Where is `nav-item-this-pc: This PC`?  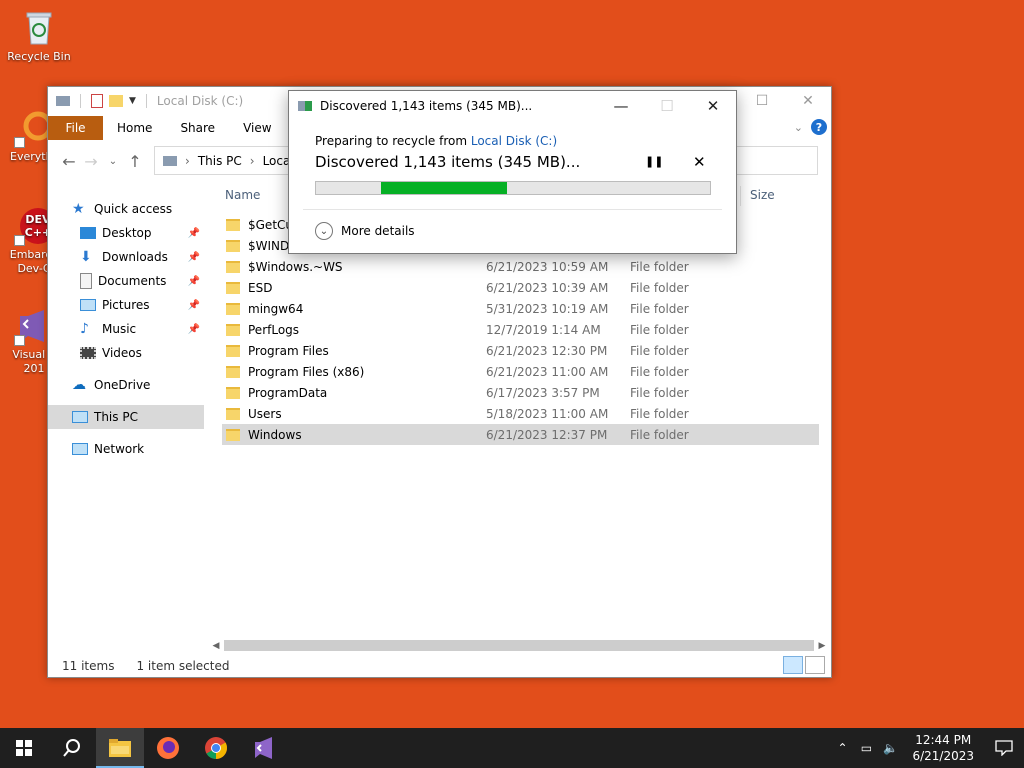 nav-item-this-pc: This PC is located at coordinates (126, 417).